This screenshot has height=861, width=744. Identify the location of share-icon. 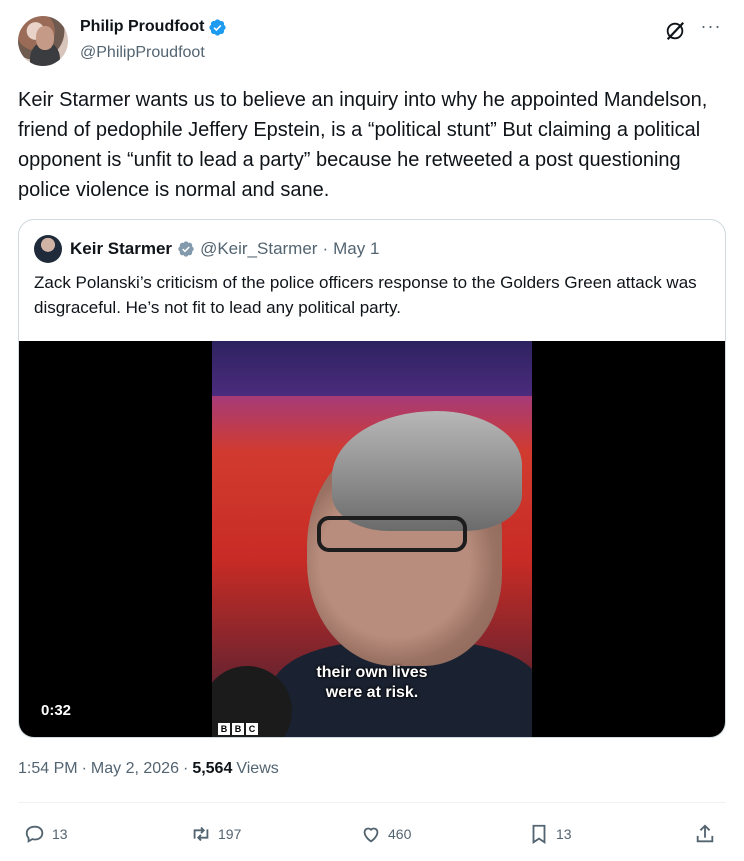
(705, 833).